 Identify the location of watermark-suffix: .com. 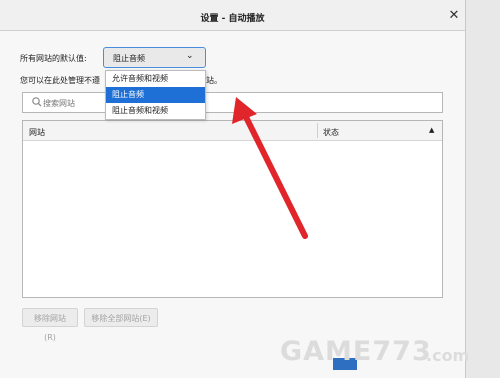
(448, 355).